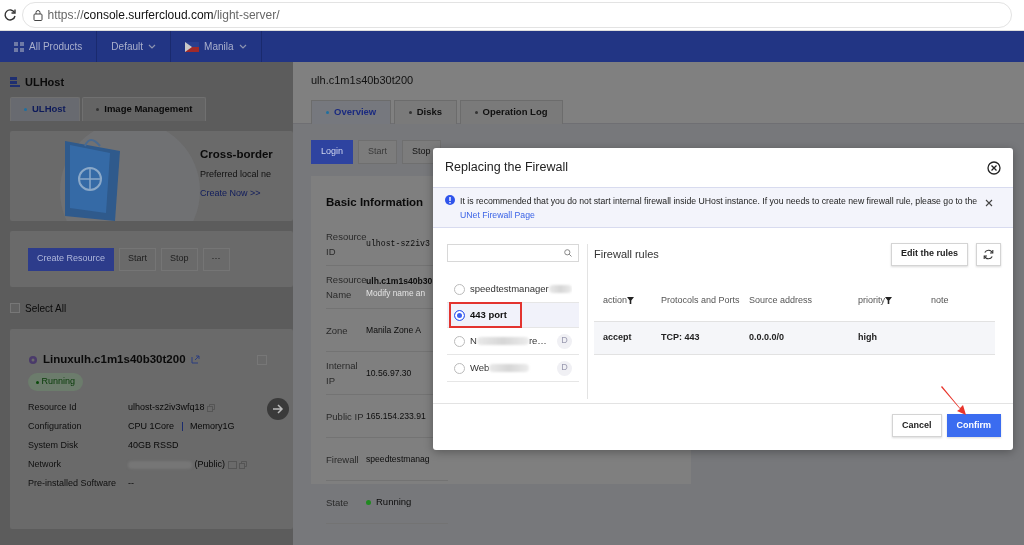 The image size is (1024, 545). Describe the element at coordinates (53, 445) in the screenshot. I see `field-label: System Disk` at that location.